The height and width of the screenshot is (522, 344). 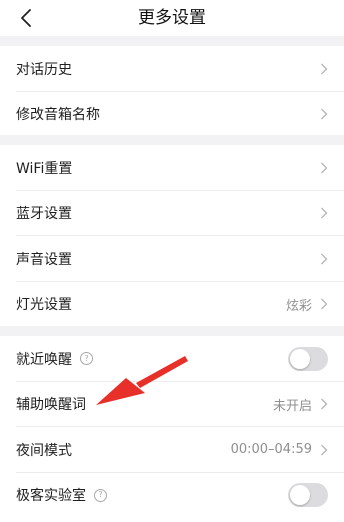 What do you see at coordinates (44, 168) in the screenshot?
I see `row-label: WiFi重置` at bounding box center [44, 168].